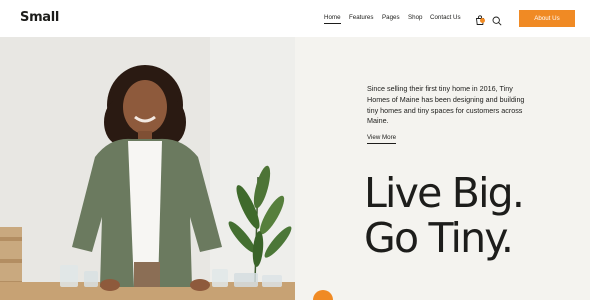  I want to click on arrow-right-icon, so click(355, 297).